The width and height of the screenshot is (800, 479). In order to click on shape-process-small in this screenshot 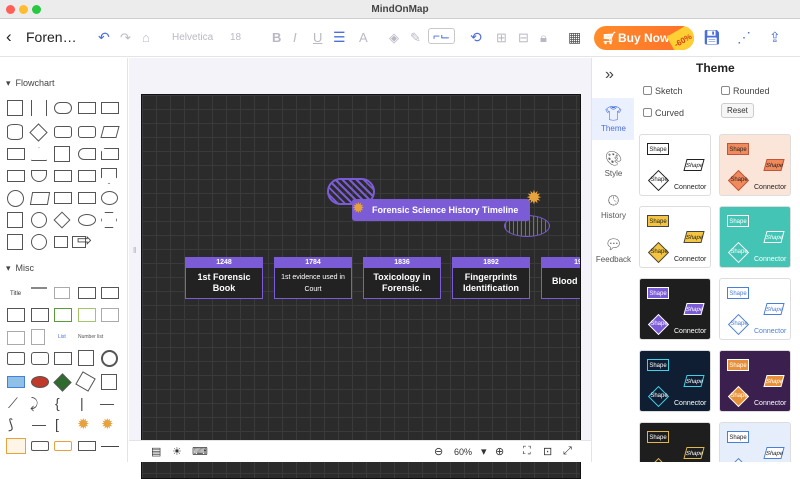, I will do `click(15, 242)`.